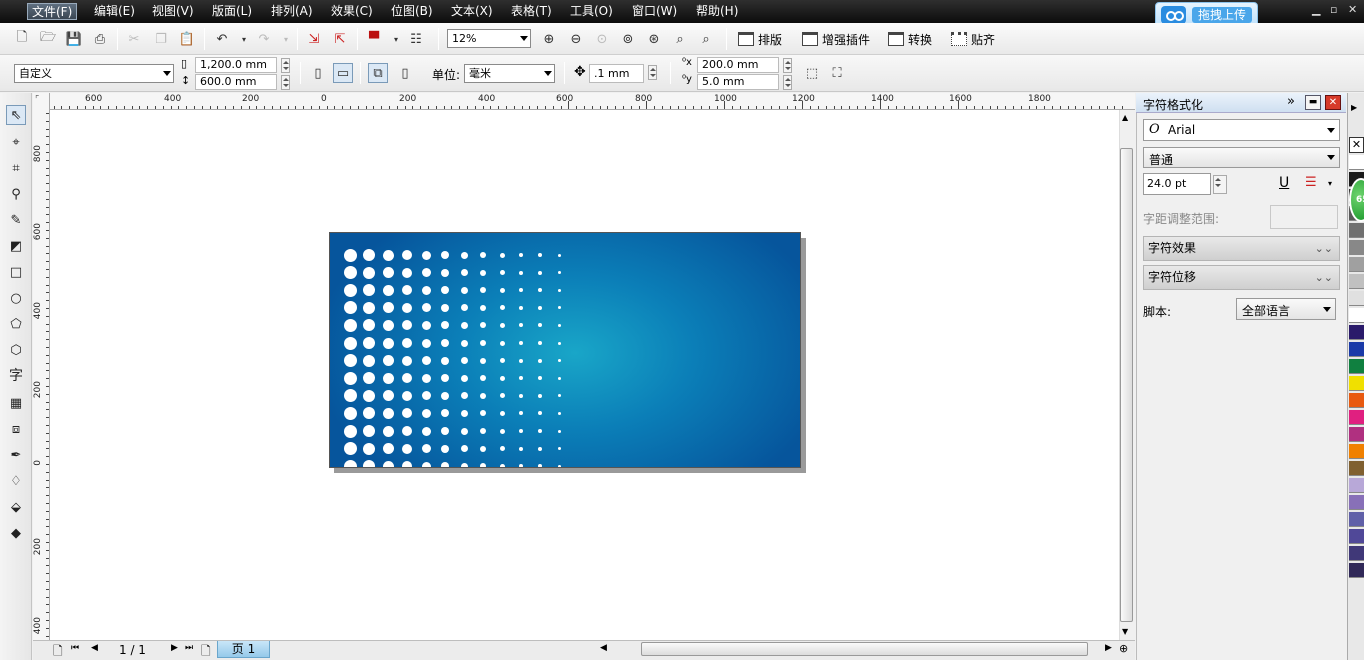 Image resolution: width=1364 pixels, height=660 pixels. Describe the element at coordinates (285, 65) in the screenshot. I see `page-width-spinner` at that location.